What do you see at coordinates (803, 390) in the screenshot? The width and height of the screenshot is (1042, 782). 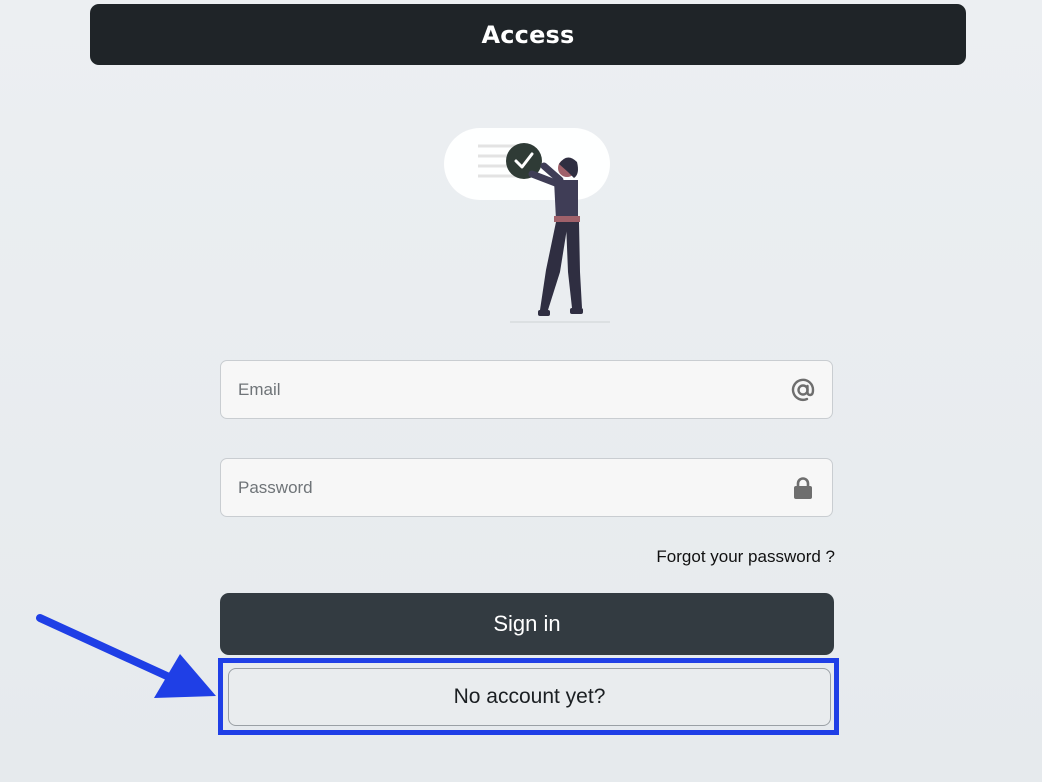 I see `at-sign-icon` at bounding box center [803, 390].